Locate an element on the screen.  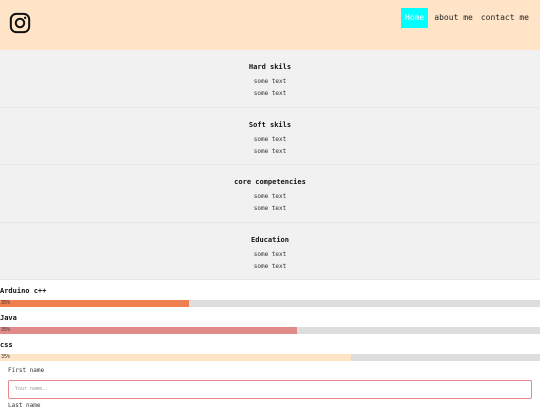
section-title: Hard skils is located at coordinates (270, 67).